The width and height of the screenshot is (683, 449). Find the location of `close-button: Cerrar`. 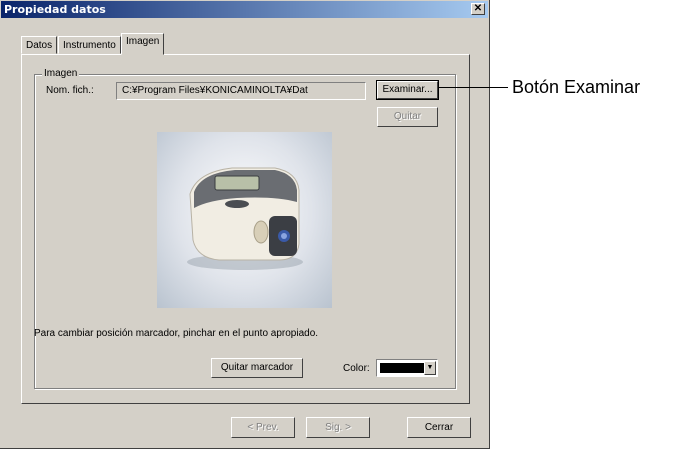

close-button: Cerrar is located at coordinates (439, 427).